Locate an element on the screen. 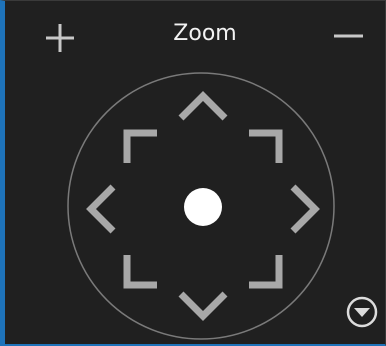  expand-options-button is located at coordinates (363, 312).